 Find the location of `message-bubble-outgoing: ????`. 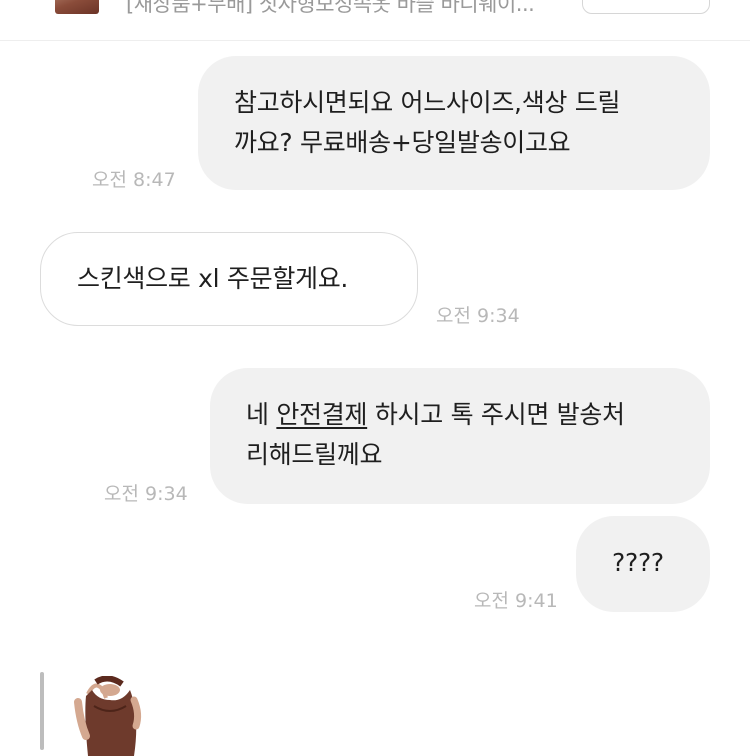

message-bubble-outgoing: ???? is located at coordinates (643, 564).